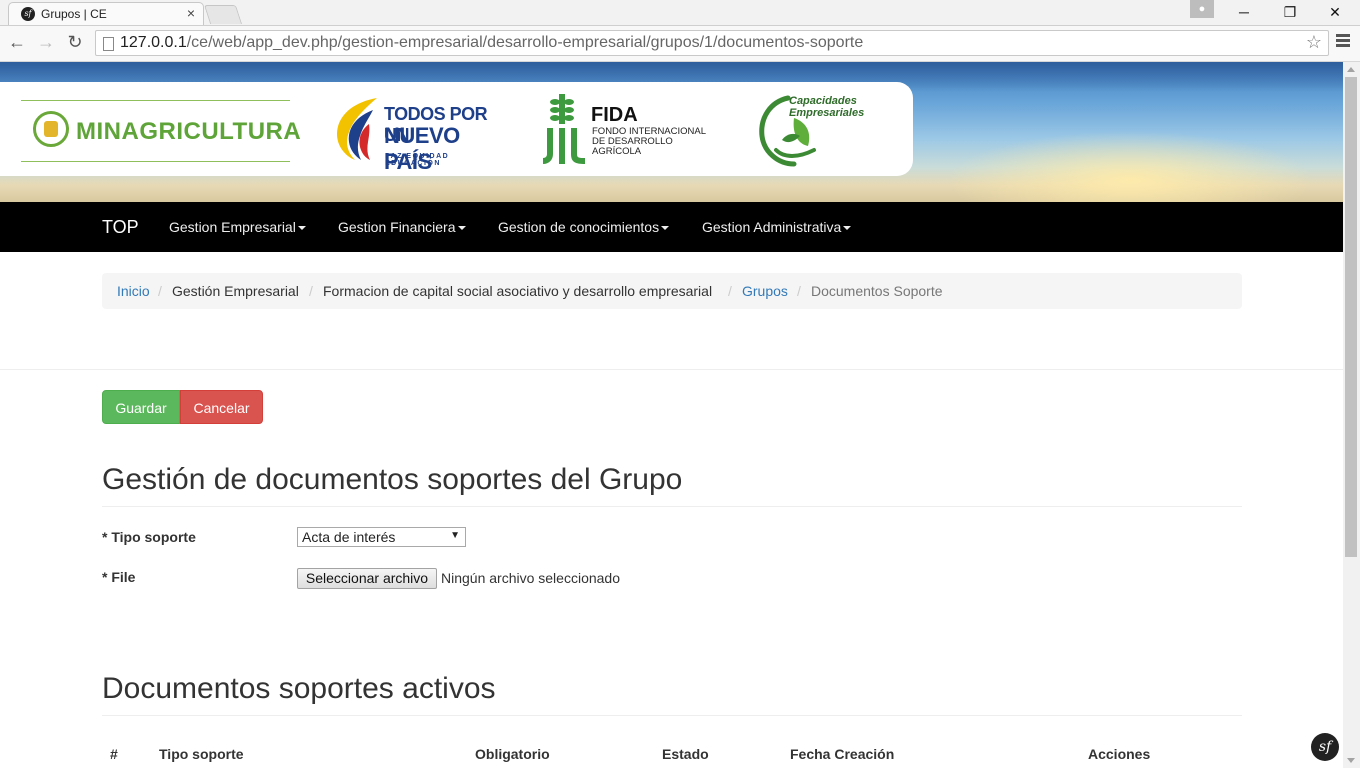 The height and width of the screenshot is (768, 1360). I want to click on fida-subtitle-line: Agrícola, so click(617, 151).